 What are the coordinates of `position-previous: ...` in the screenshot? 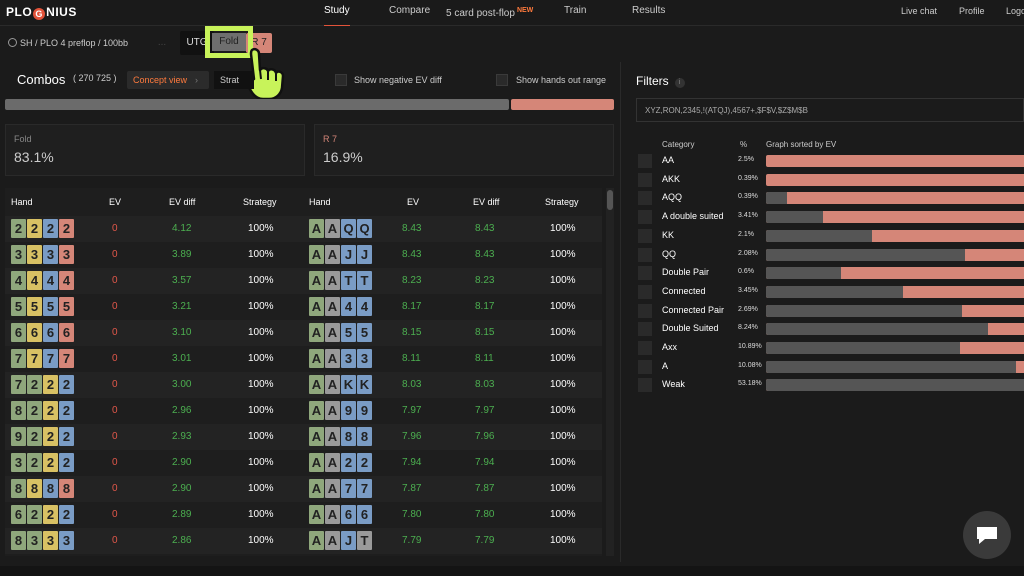 It's located at (162, 43).